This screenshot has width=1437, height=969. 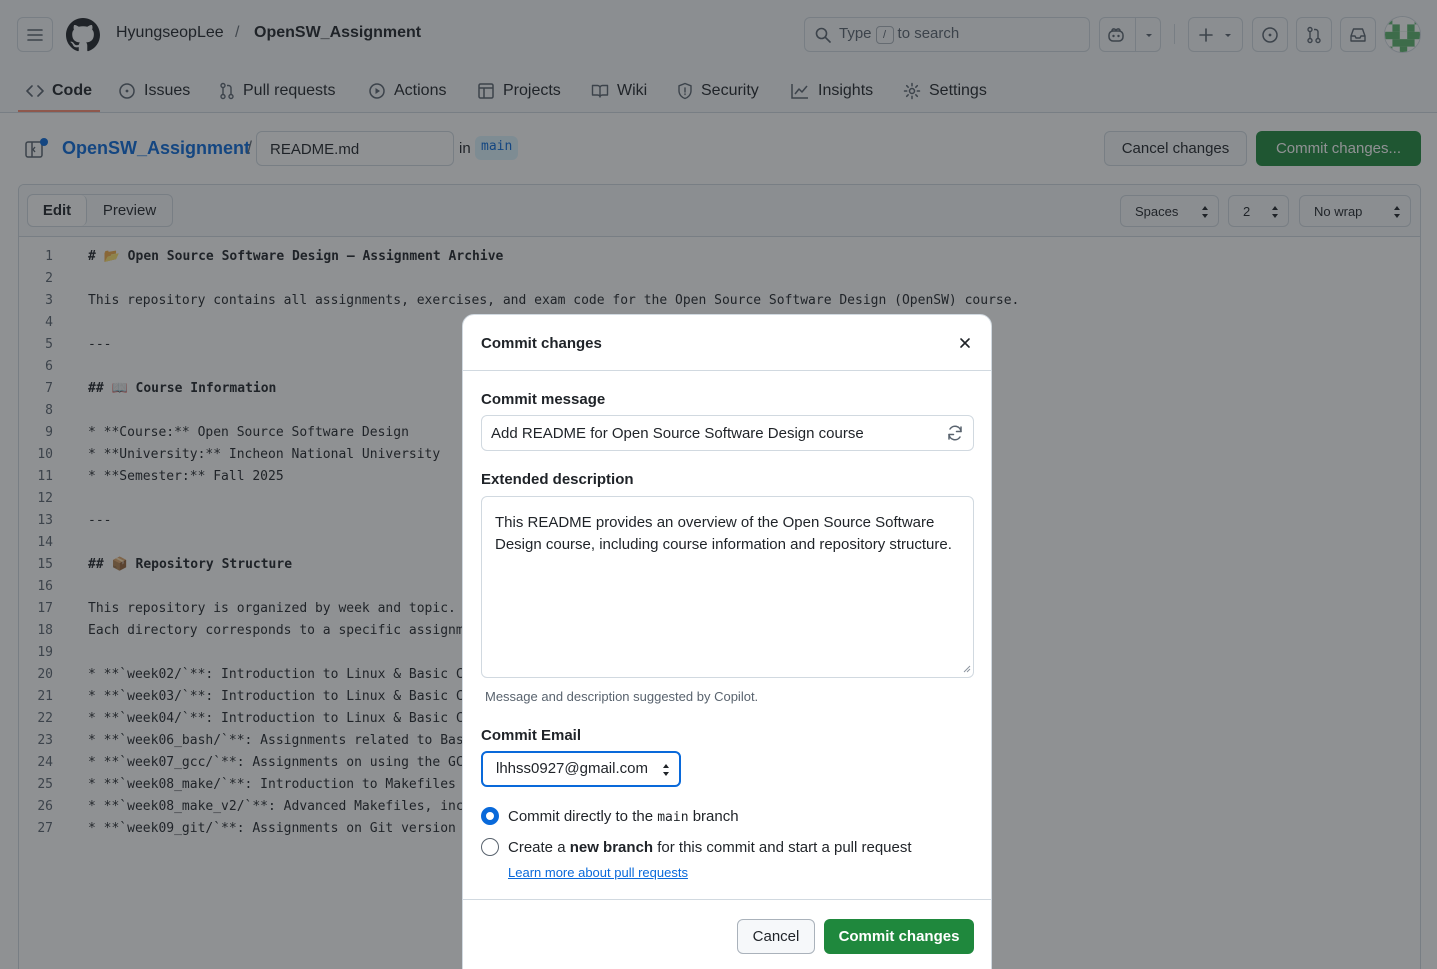 What do you see at coordinates (955, 433) in the screenshot?
I see `regenerate-icon` at bounding box center [955, 433].